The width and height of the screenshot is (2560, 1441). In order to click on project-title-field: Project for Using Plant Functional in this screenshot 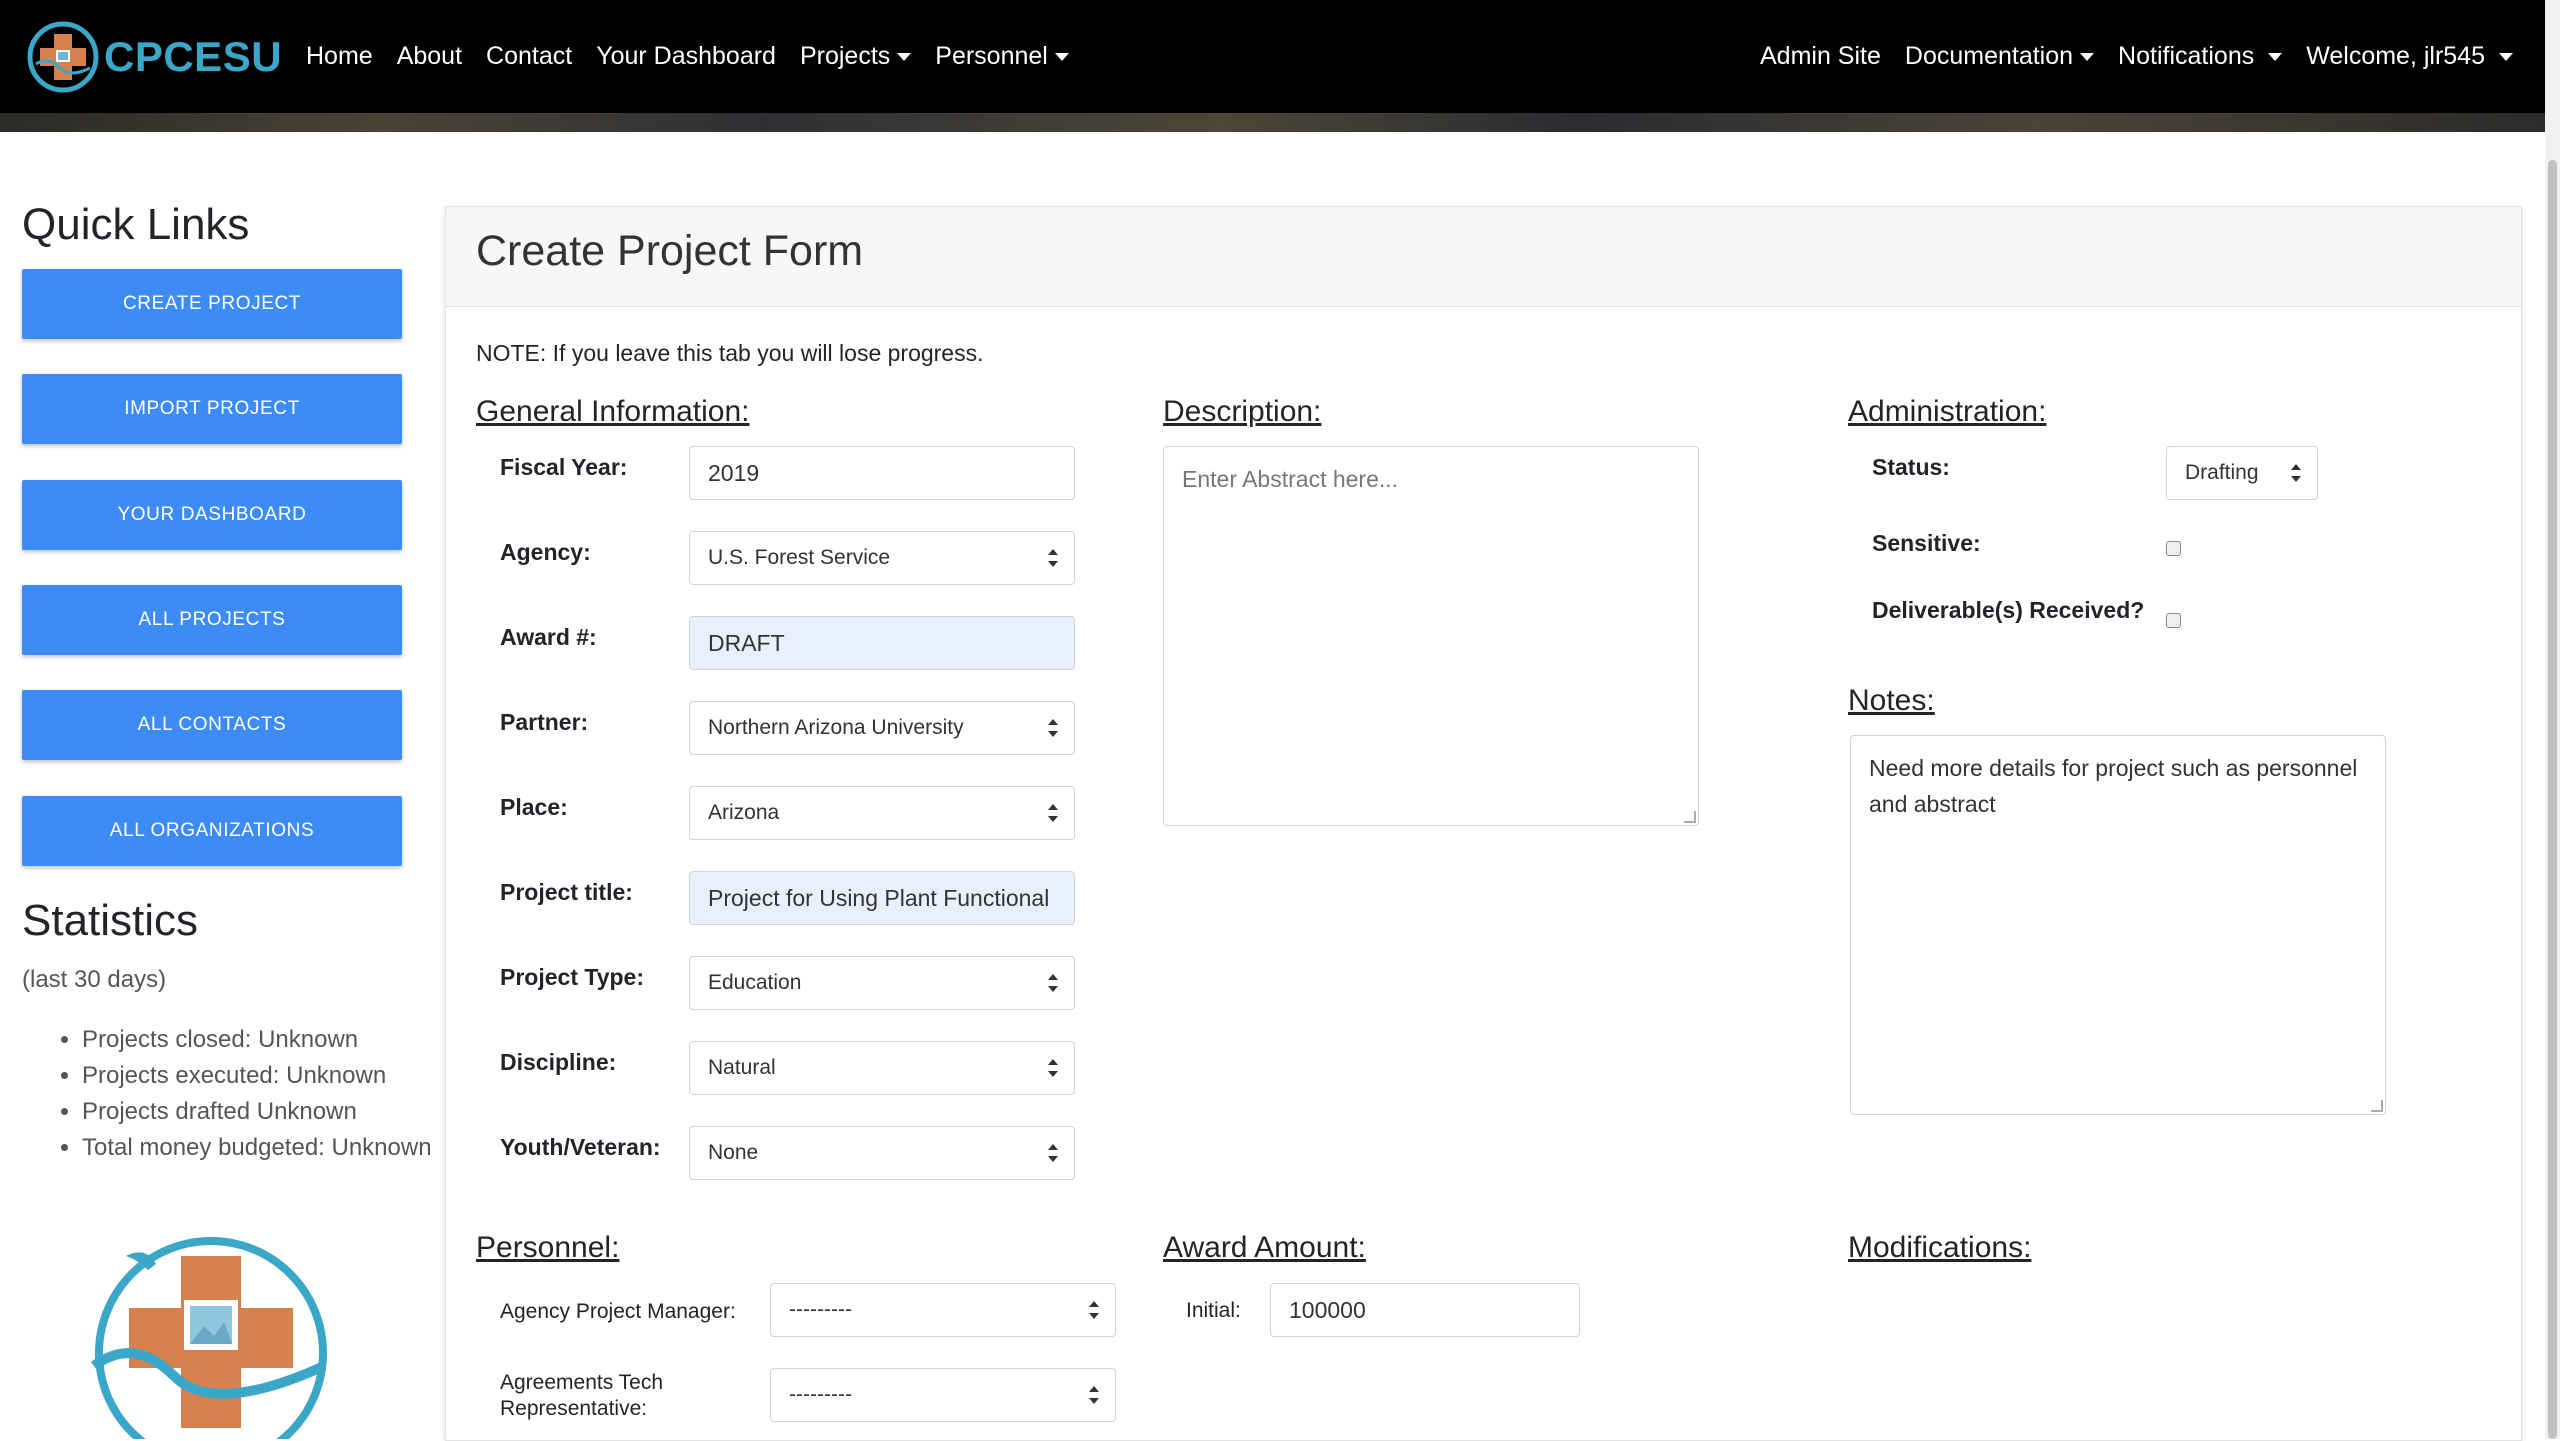, I will do `click(882, 898)`.